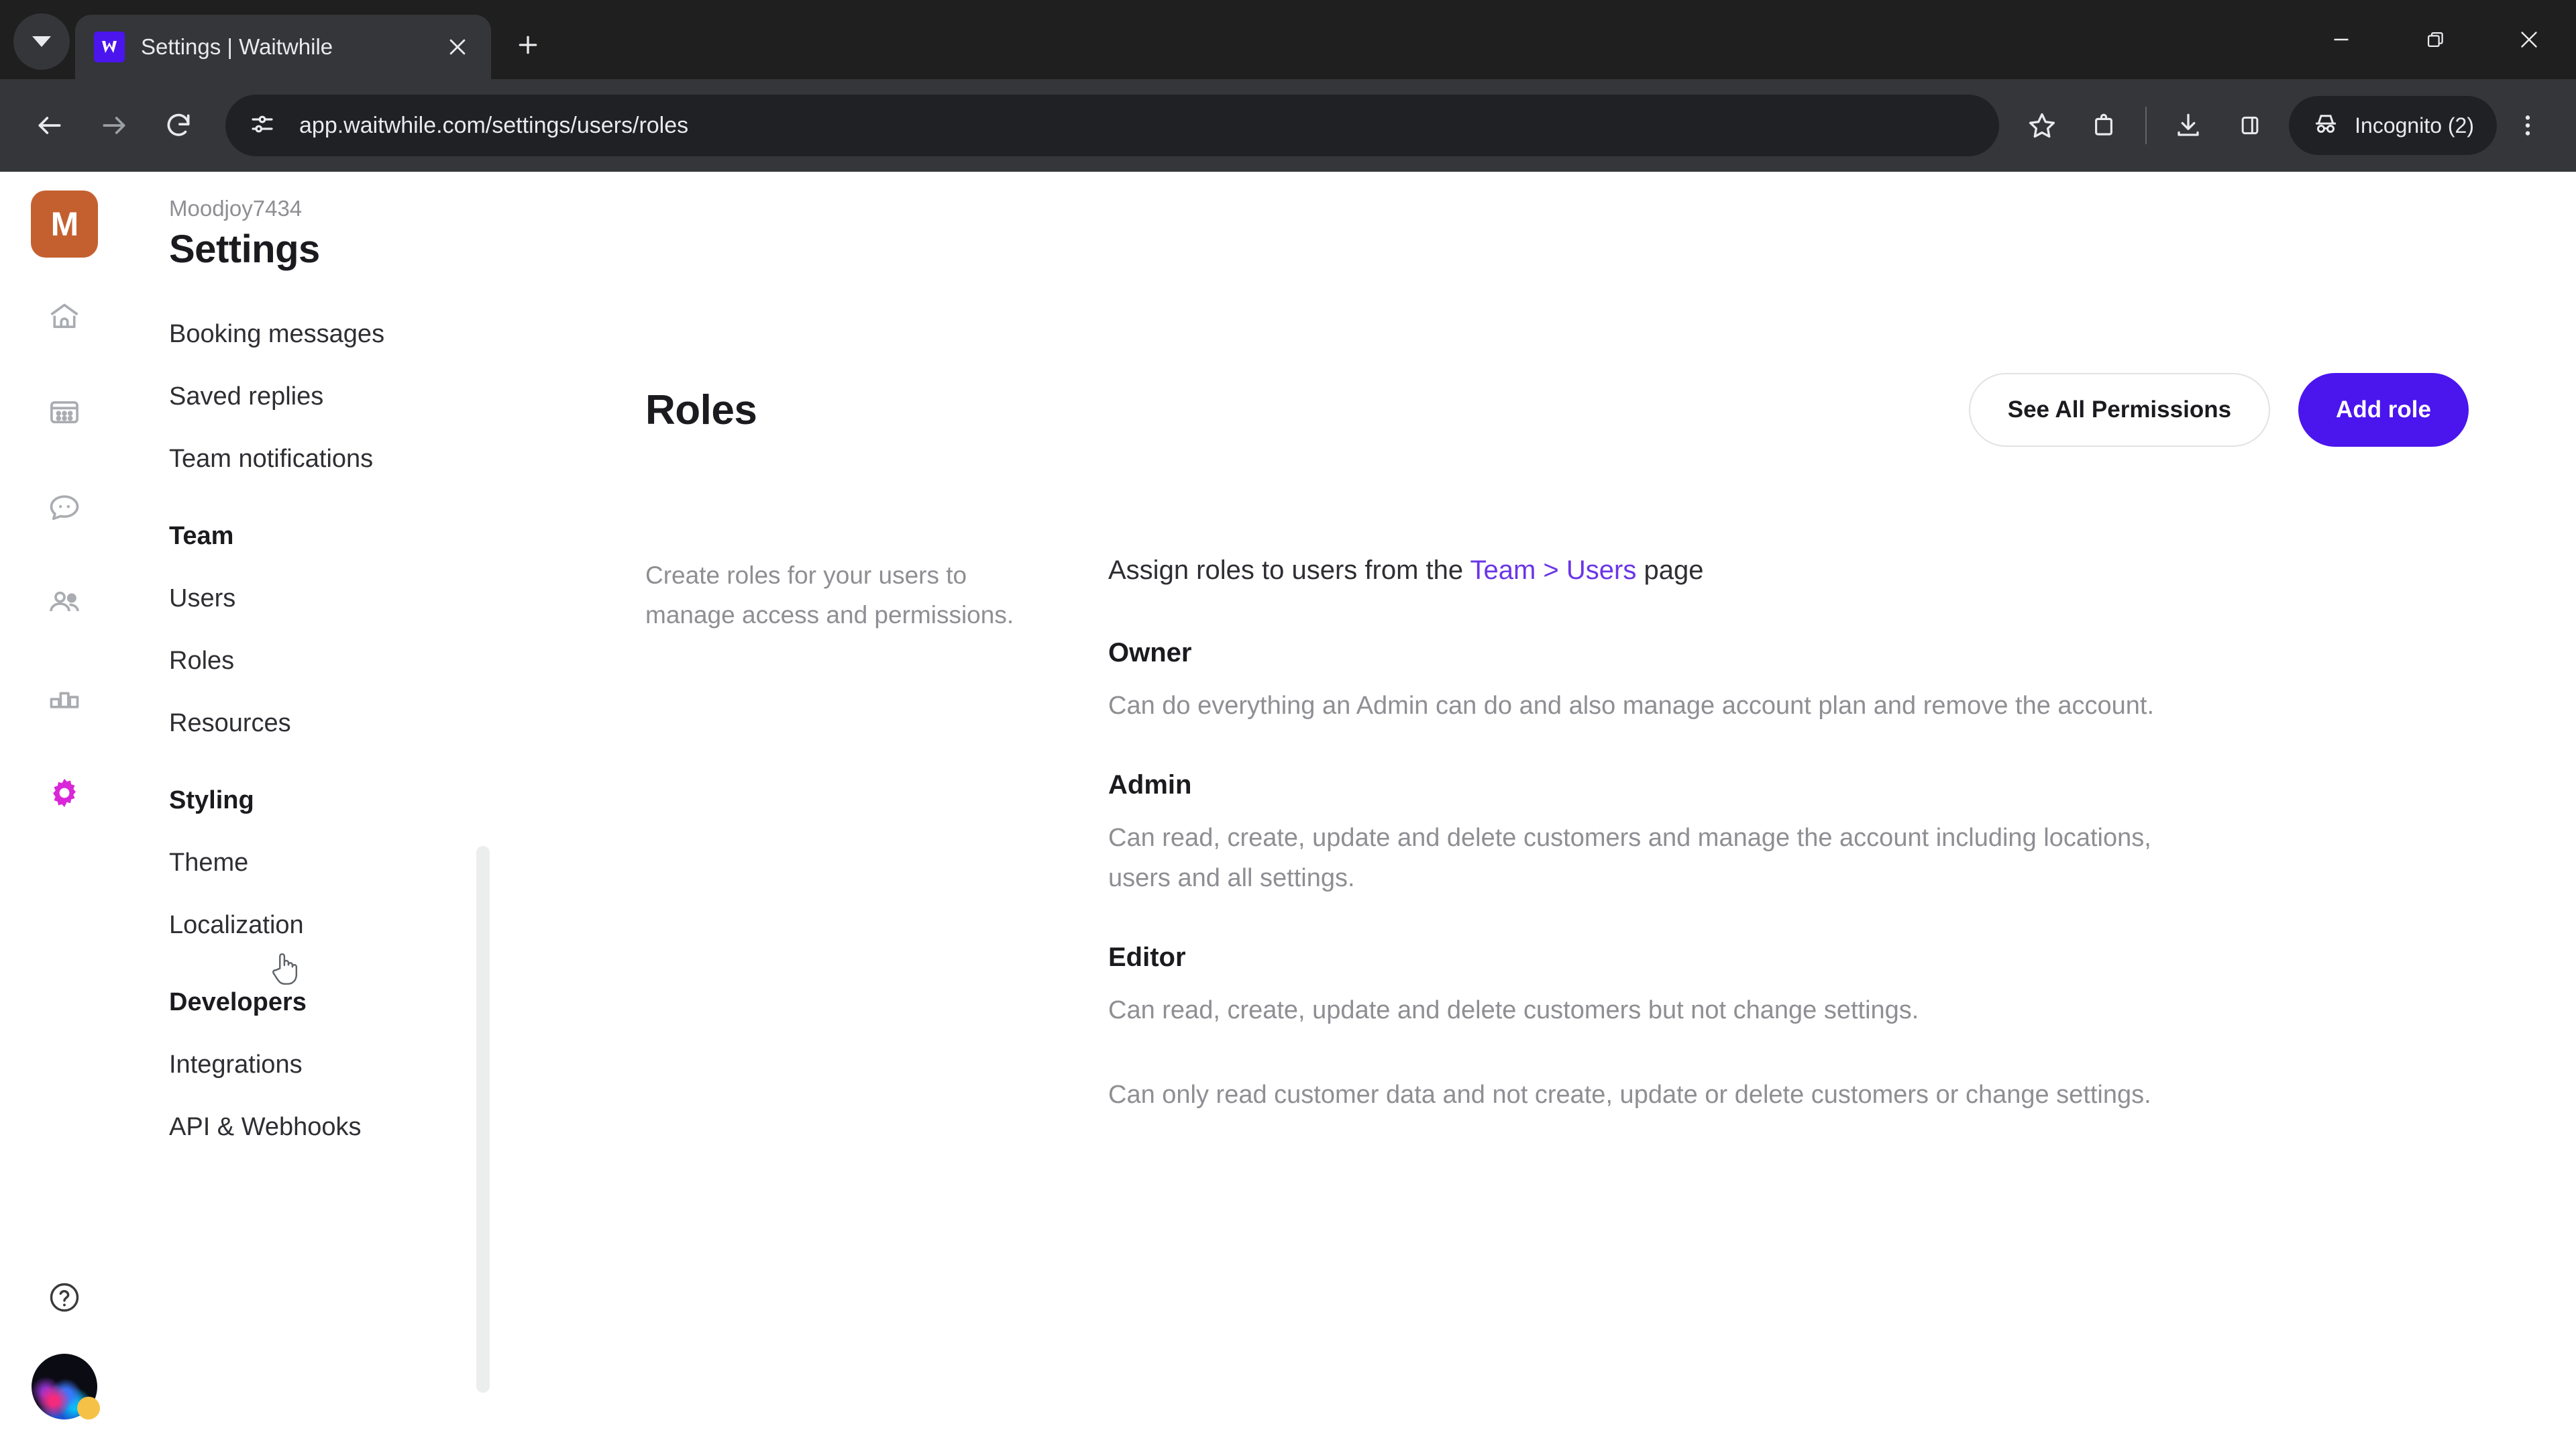 The image size is (2576, 1449). I want to click on help-circle-icon, so click(64, 1299).